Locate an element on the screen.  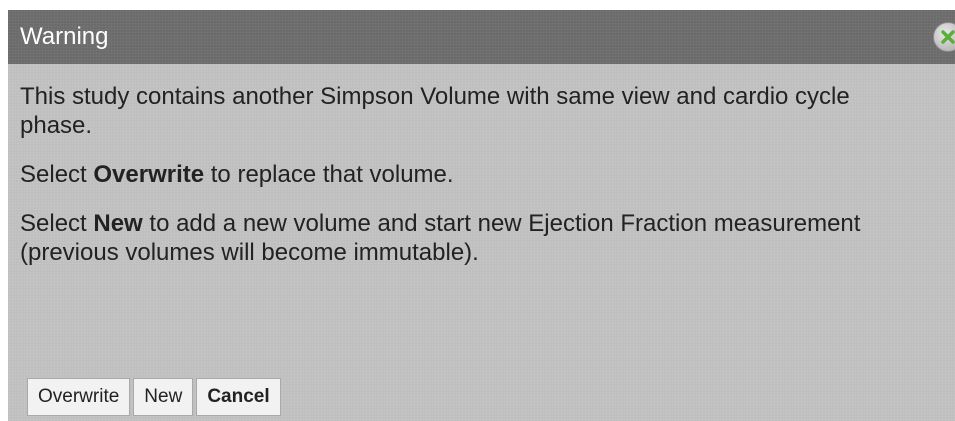
close-button is located at coordinates (944, 37).